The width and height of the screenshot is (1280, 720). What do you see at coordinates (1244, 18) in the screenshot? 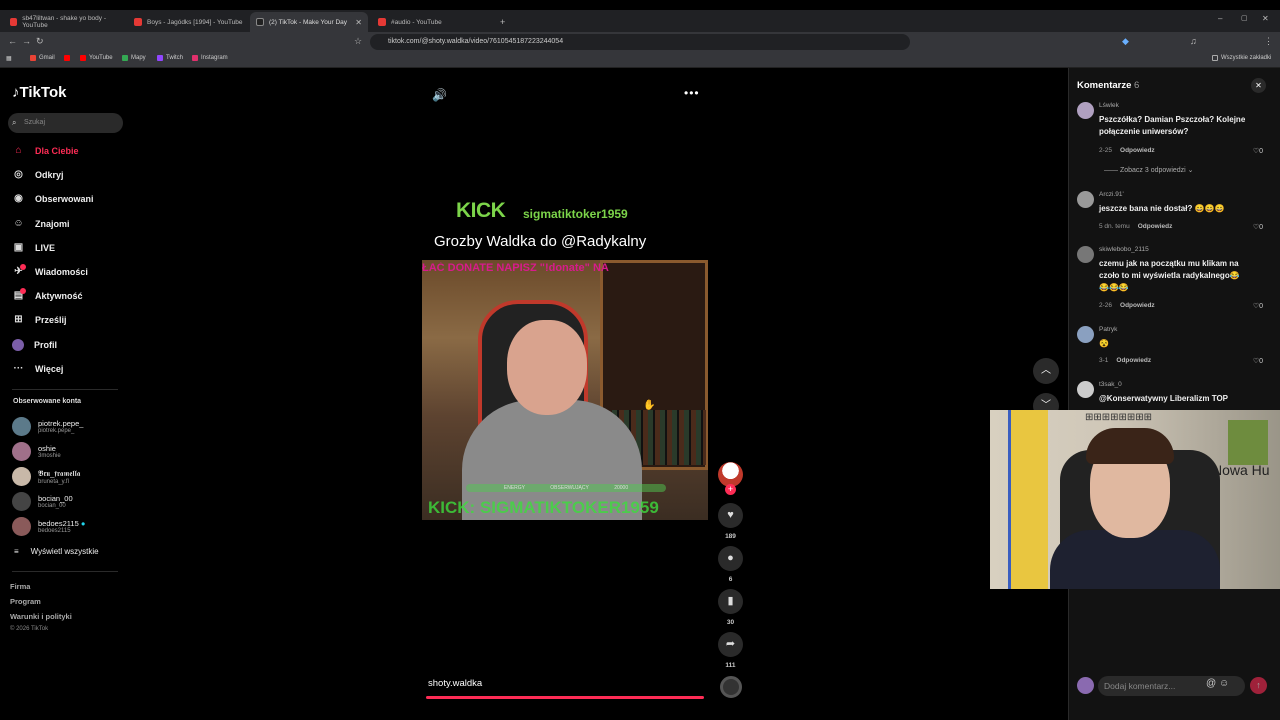
I see `maximize-icon: ▢` at bounding box center [1244, 18].